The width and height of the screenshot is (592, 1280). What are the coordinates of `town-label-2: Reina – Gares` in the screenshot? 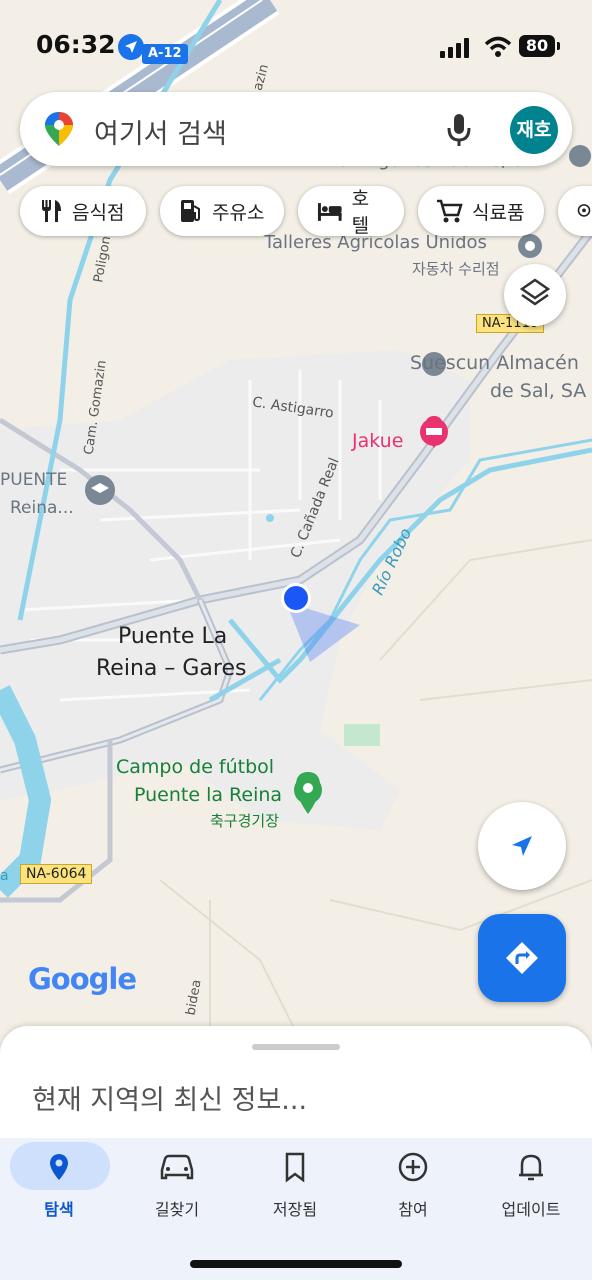 It's located at (171, 668).